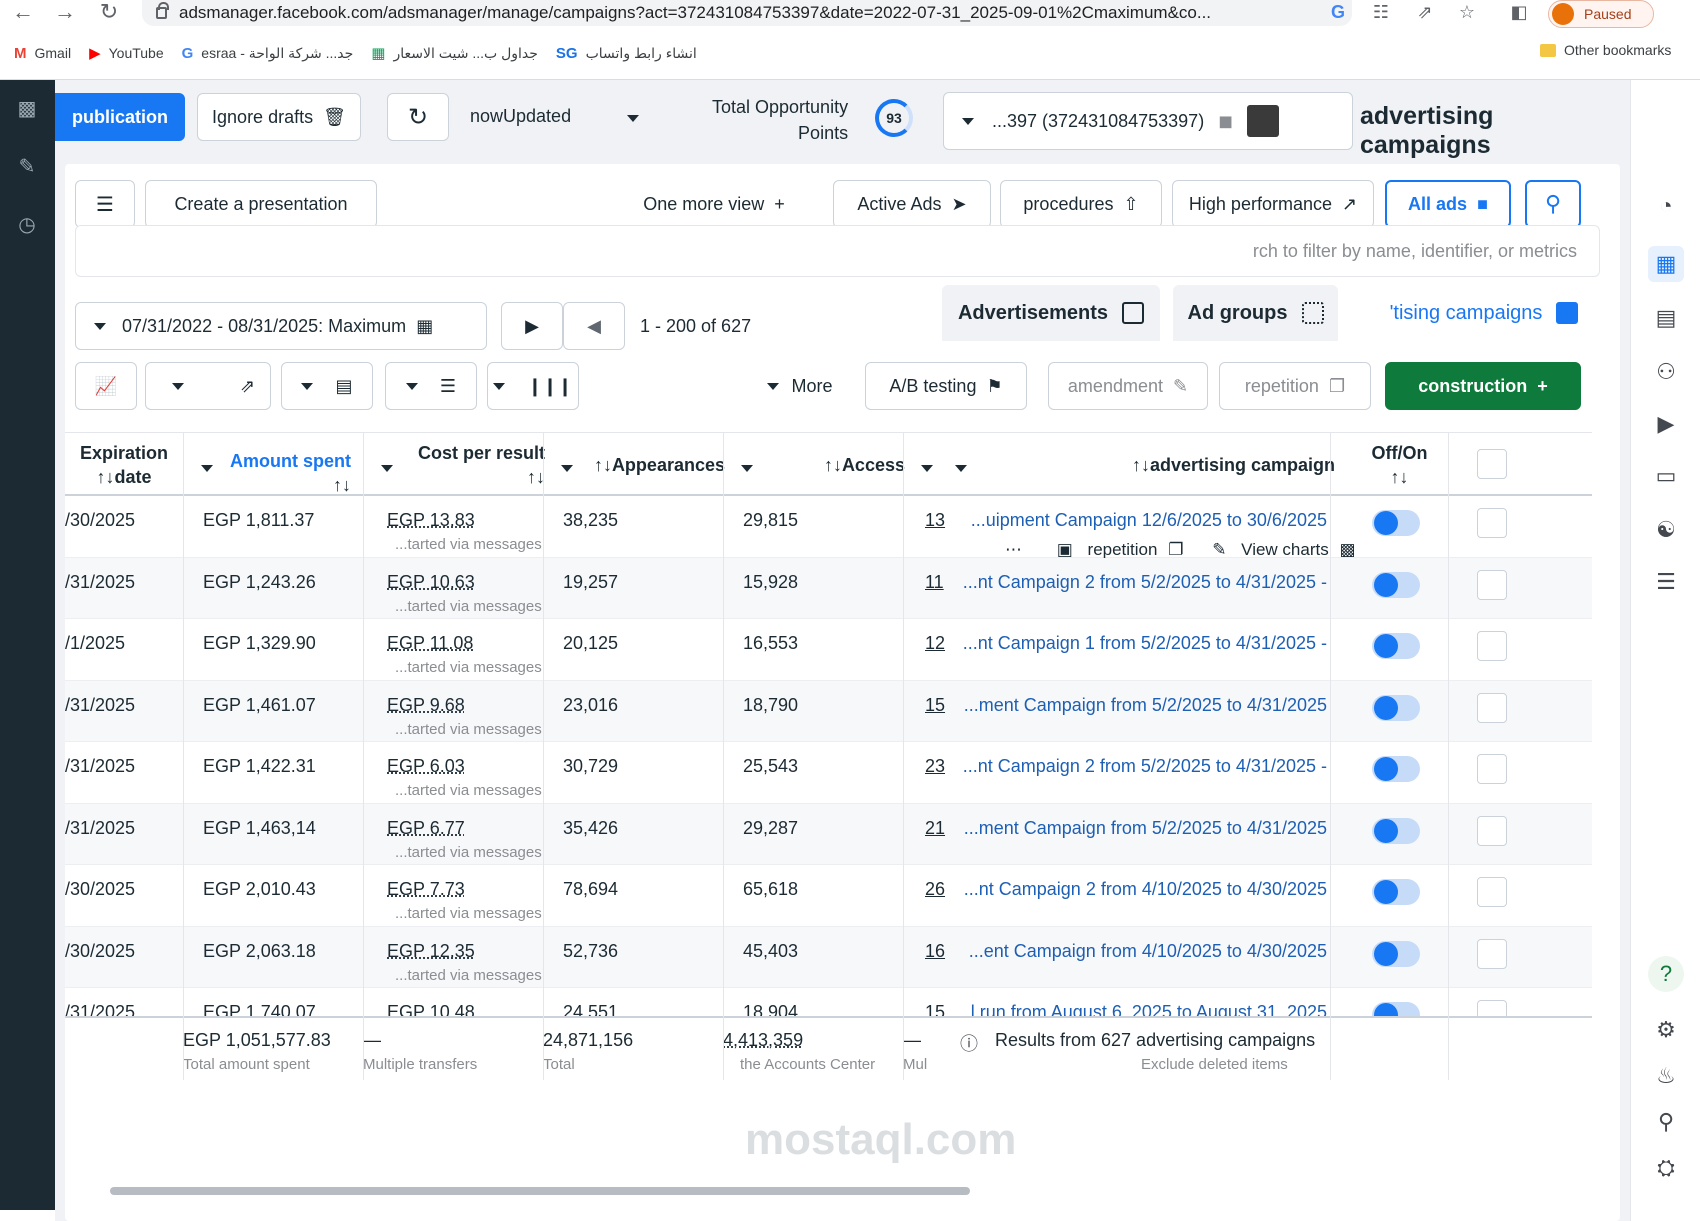  Describe the element at coordinates (426, 828) in the screenshot. I see `cost-per-result: EGP 6.77` at that location.